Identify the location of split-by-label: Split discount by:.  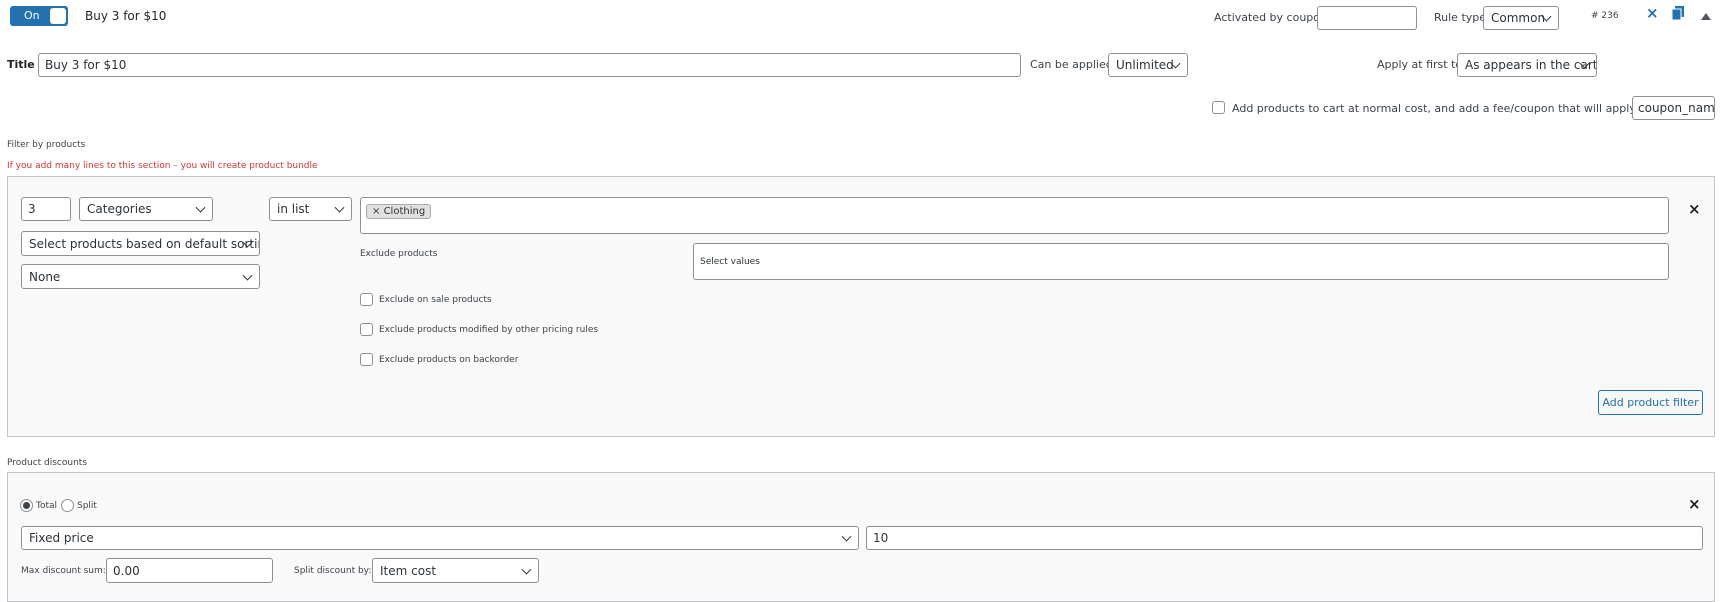
(333, 571).